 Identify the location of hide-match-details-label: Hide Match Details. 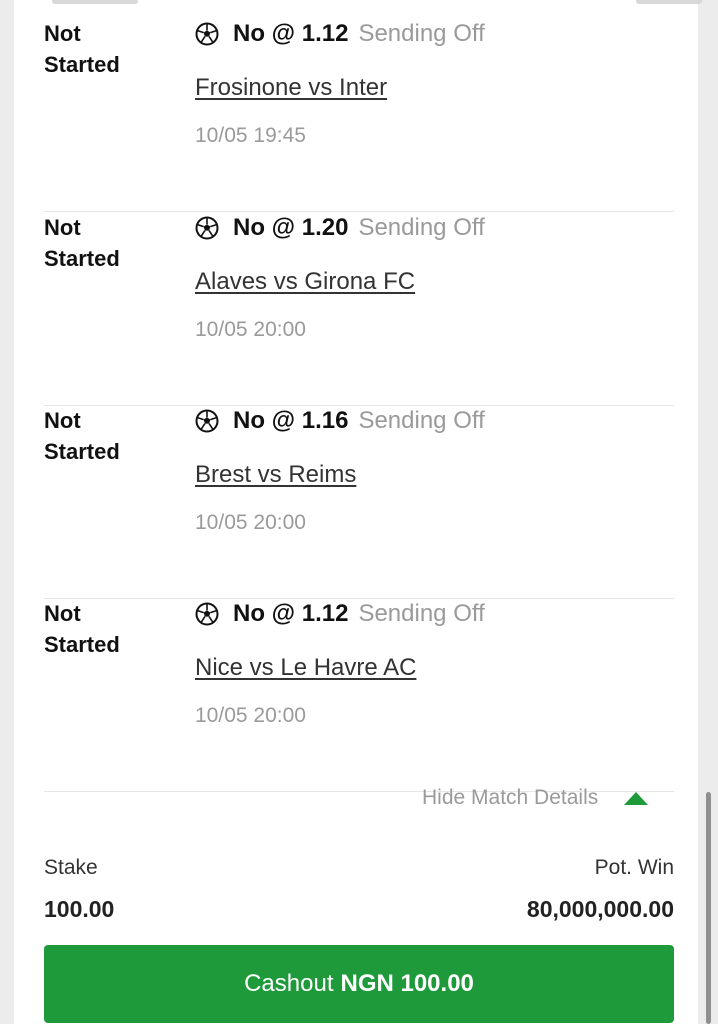
(510, 797).